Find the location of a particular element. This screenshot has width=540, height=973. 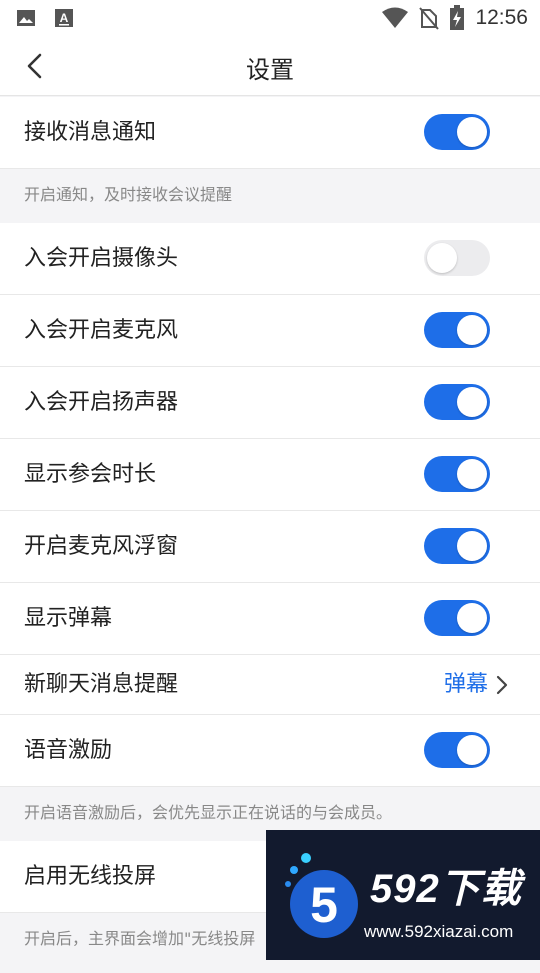

wifi-icon is located at coordinates (395, 17).